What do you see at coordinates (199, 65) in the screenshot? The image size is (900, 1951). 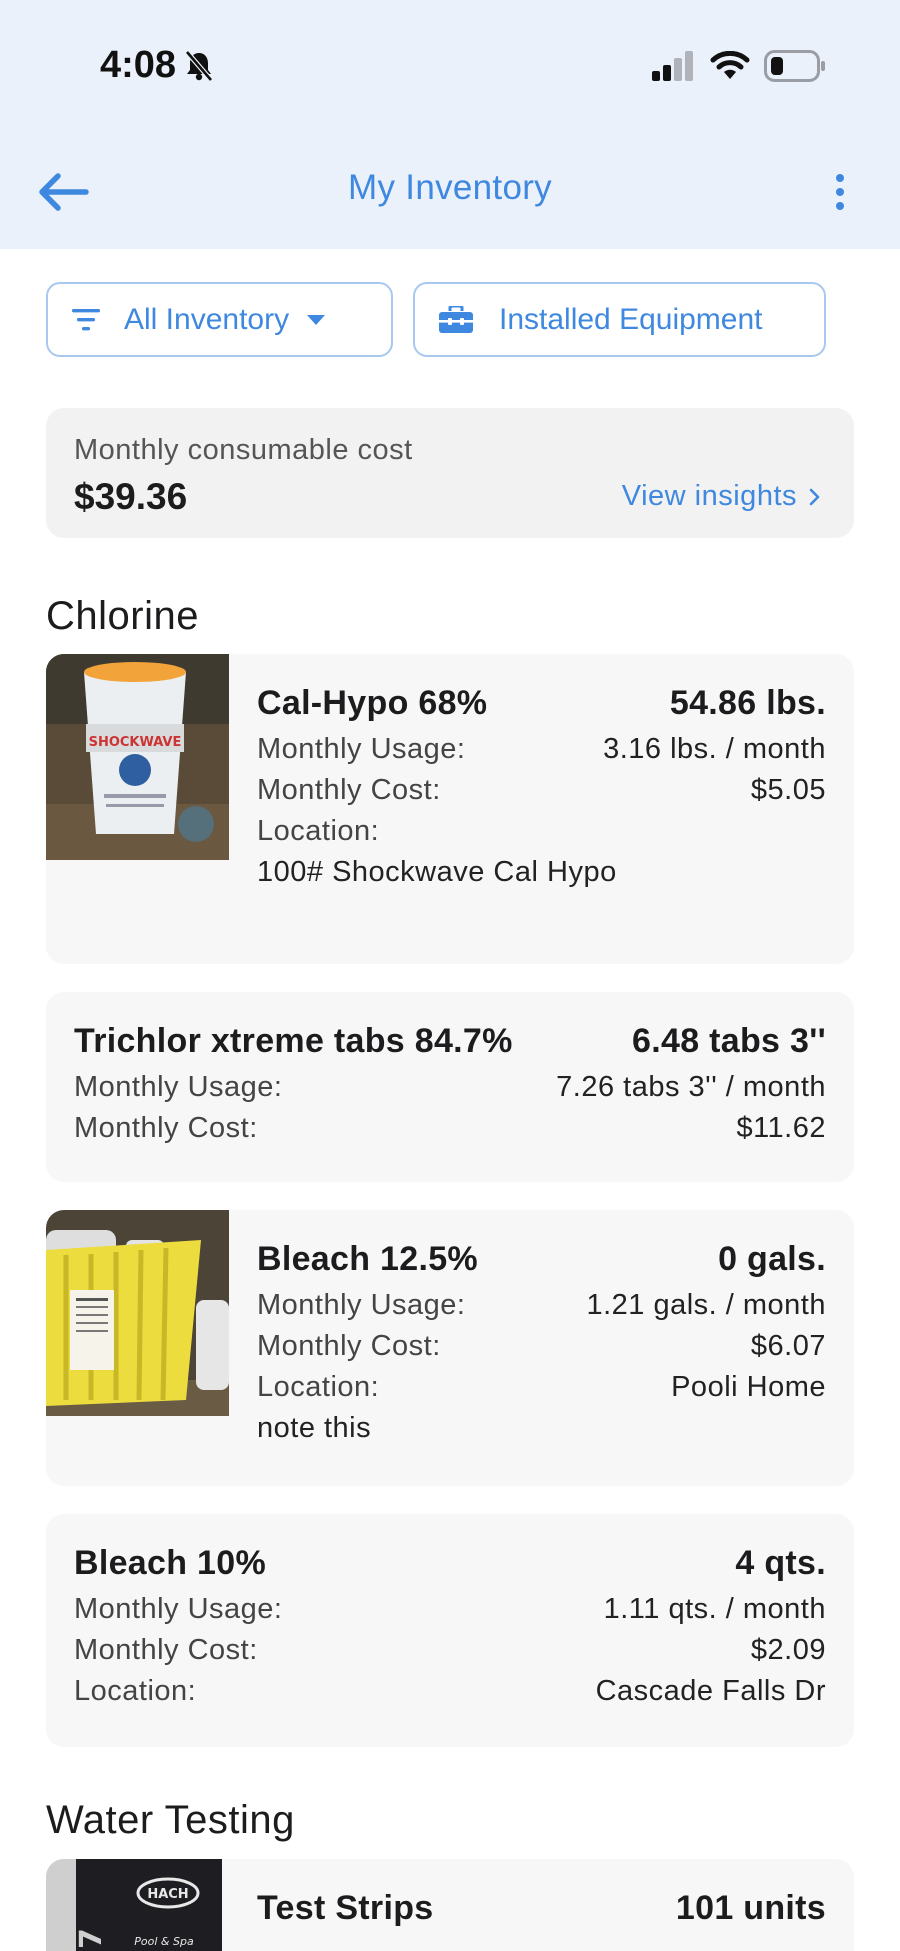 I see `bell-muted-icon` at bounding box center [199, 65].